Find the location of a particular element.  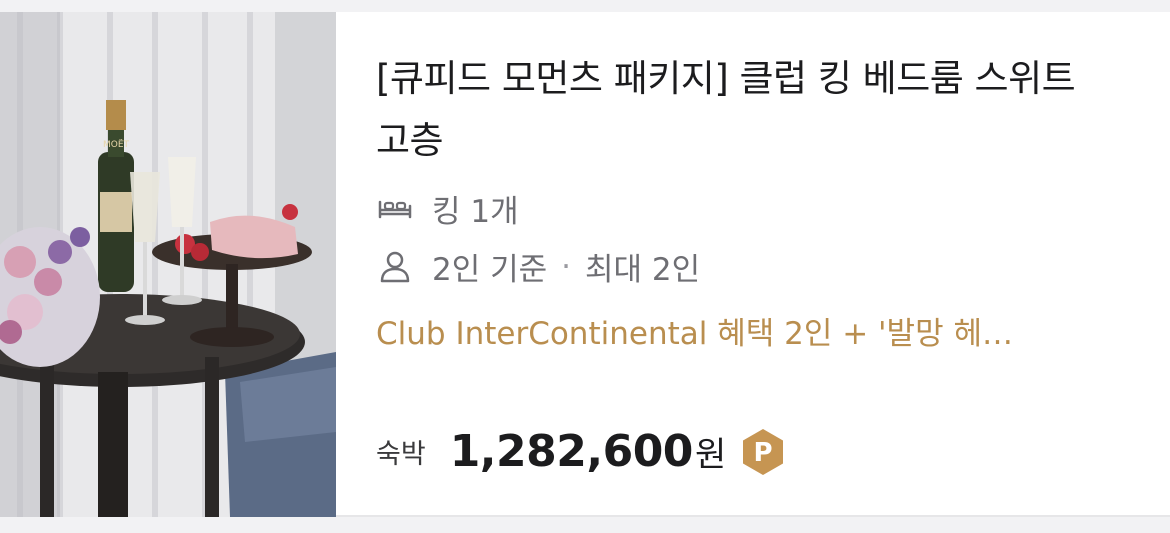

price-unit: 원 is located at coordinates (710, 455).